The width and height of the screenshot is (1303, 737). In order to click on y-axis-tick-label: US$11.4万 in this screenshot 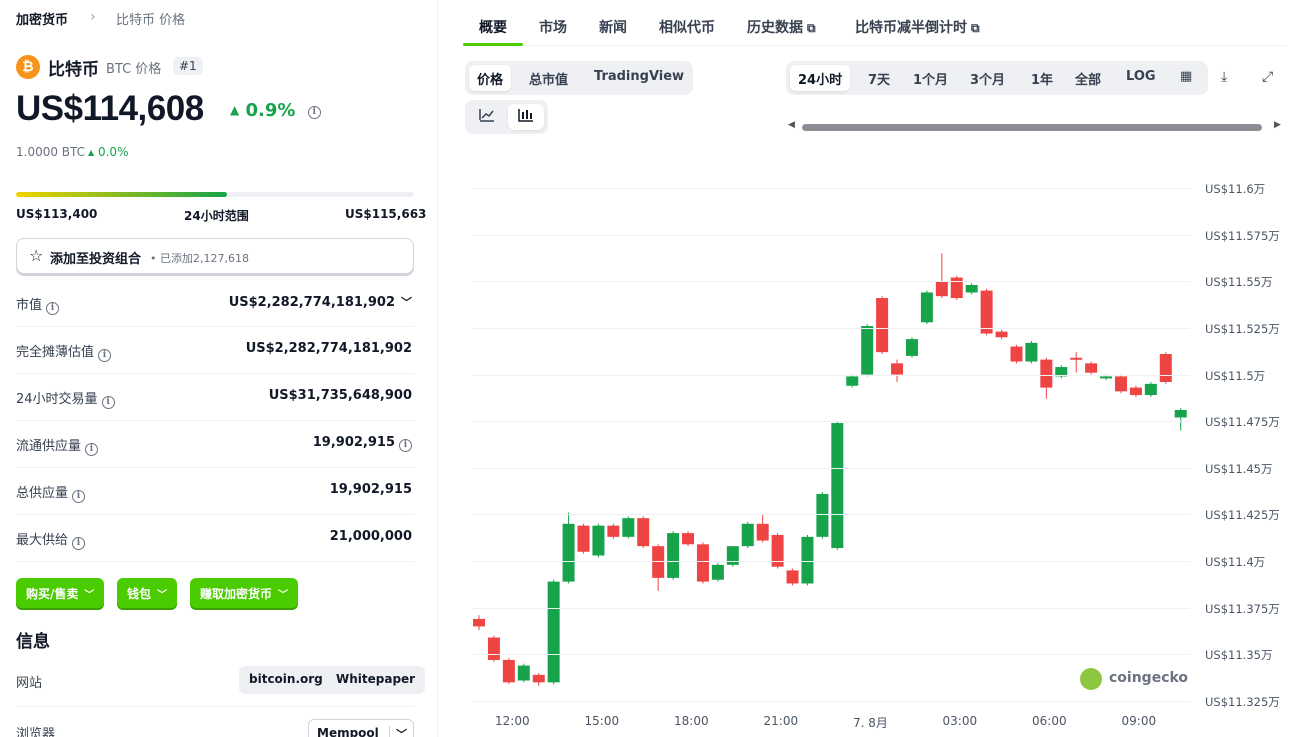, I will do `click(1235, 562)`.